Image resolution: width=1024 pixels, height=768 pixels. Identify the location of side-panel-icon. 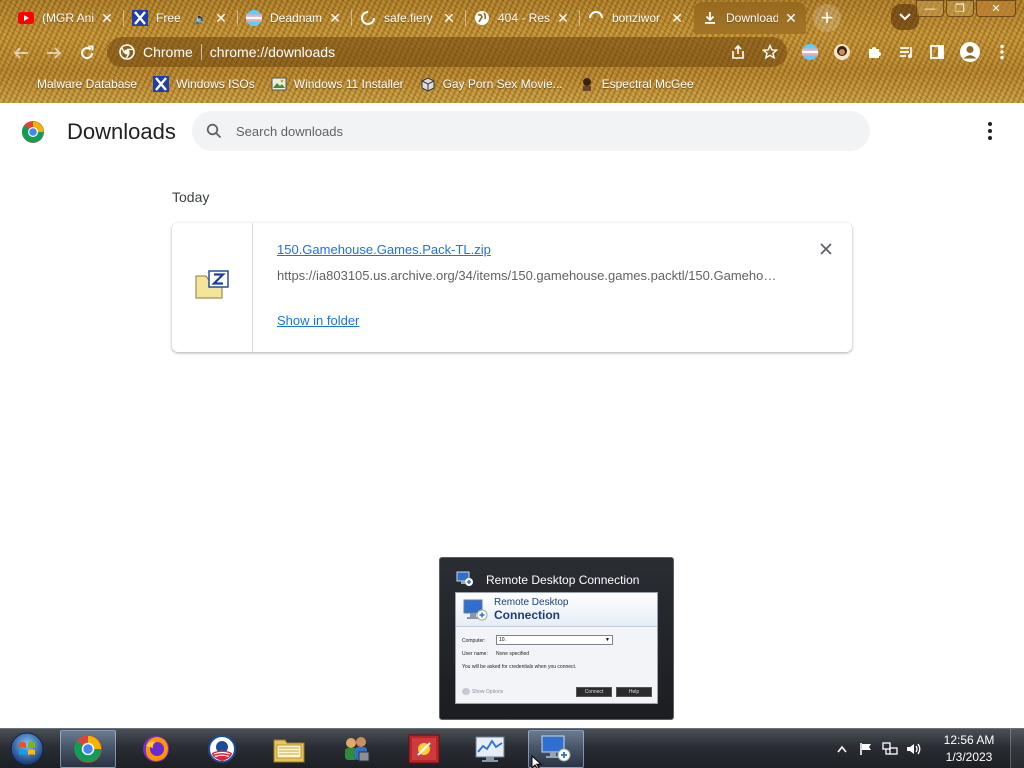
(937, 52).